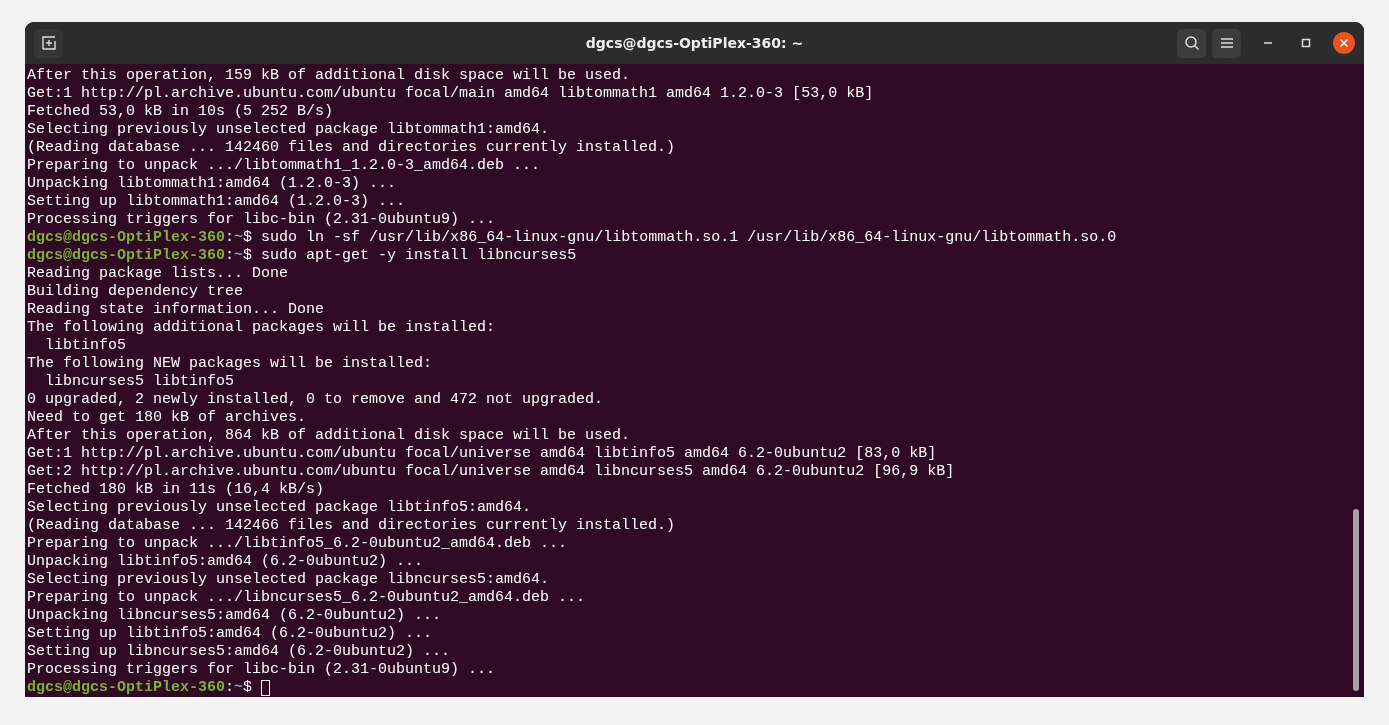  Describe the element at coordinates (167, 418) in the screenshot. I see `terminal-line: Need to get 180 kB of archives.` at that location.